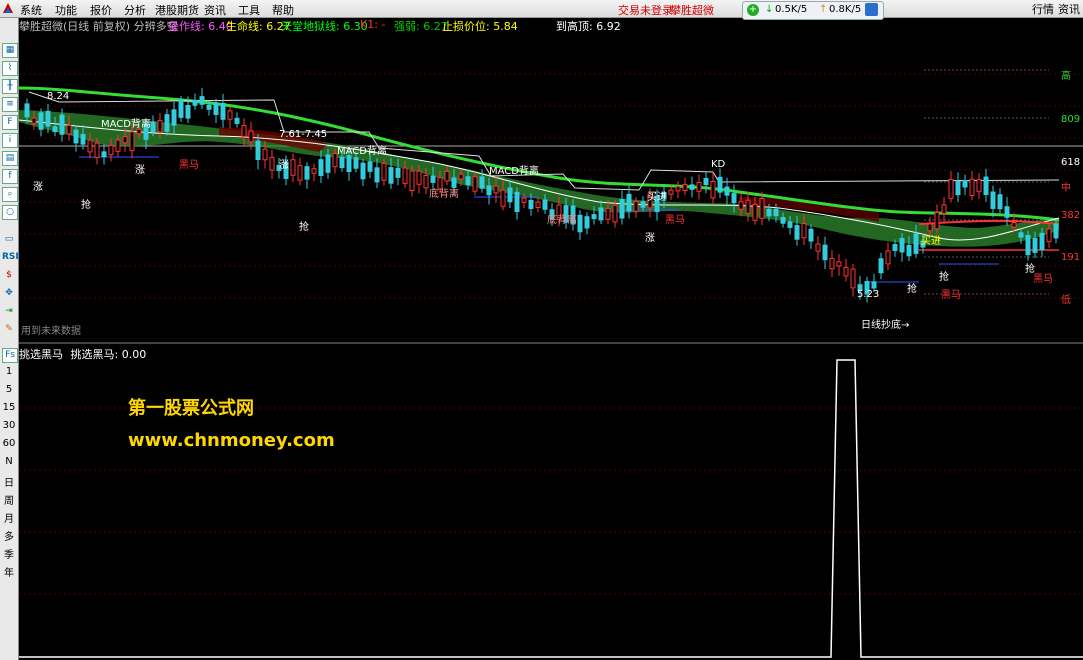 This screenshot has height=660, width=1083. Describe the element at coordinates (9, 311) in the screenshot. I see `exit-icon: ⇥` at that location.